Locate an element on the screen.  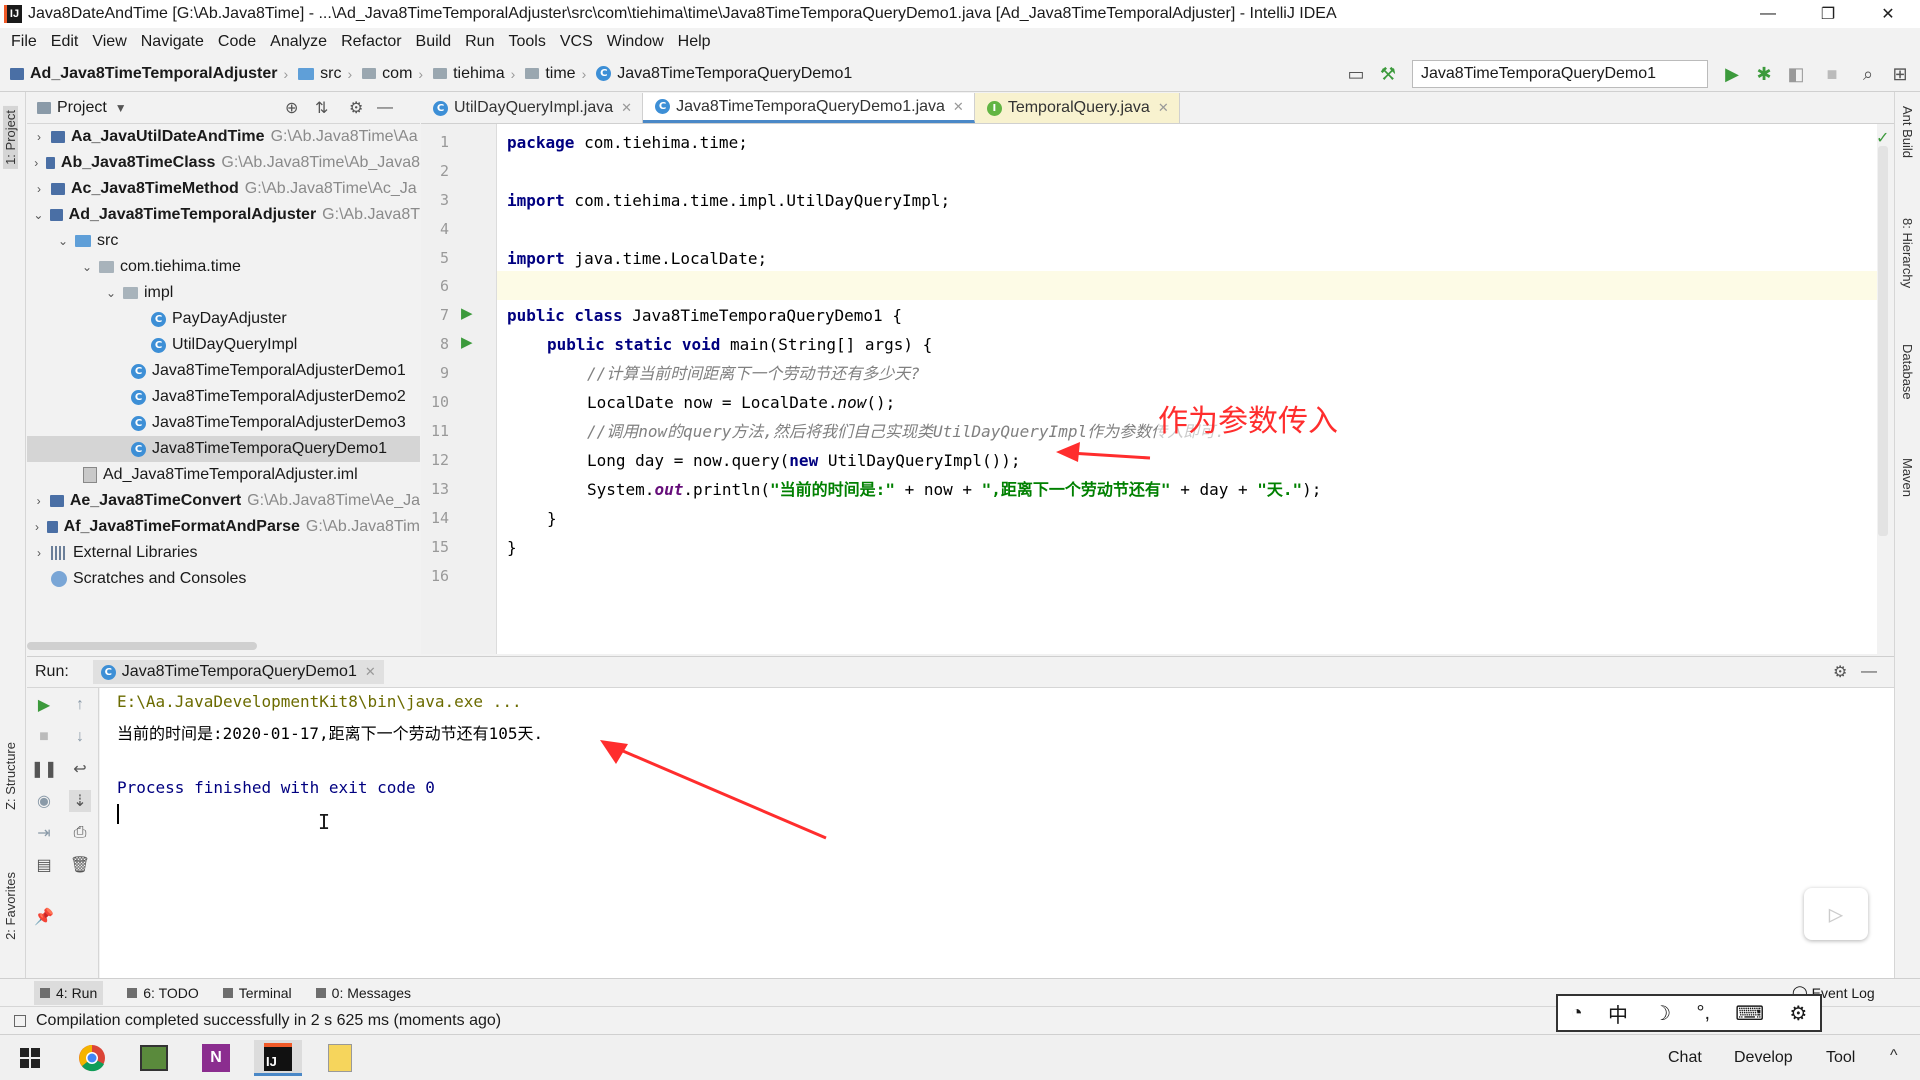
menu-tools: Tools is located at coordinates (526, 42).